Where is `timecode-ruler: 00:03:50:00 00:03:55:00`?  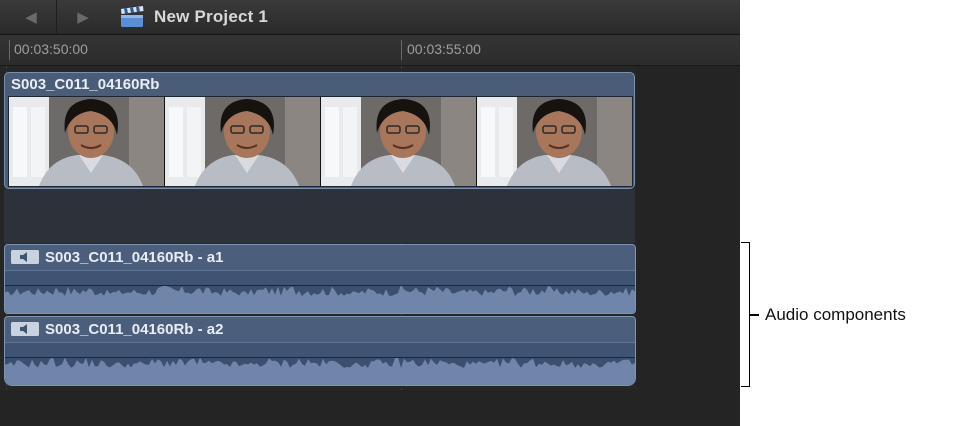 timecode-ruler: 00:03:50:00 00:03:55:00 is located at coordinates (370, 50).